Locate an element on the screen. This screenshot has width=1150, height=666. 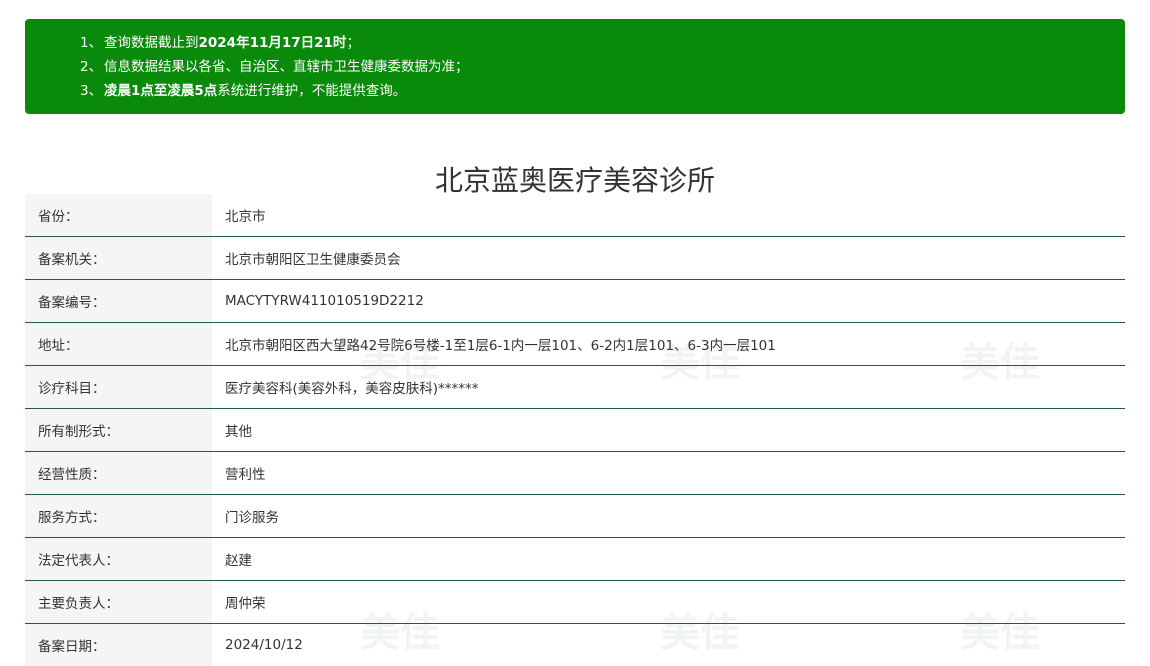
notice-item-bold: 凌晨1点至凌晨5点 is located at coordinates (160, 91).